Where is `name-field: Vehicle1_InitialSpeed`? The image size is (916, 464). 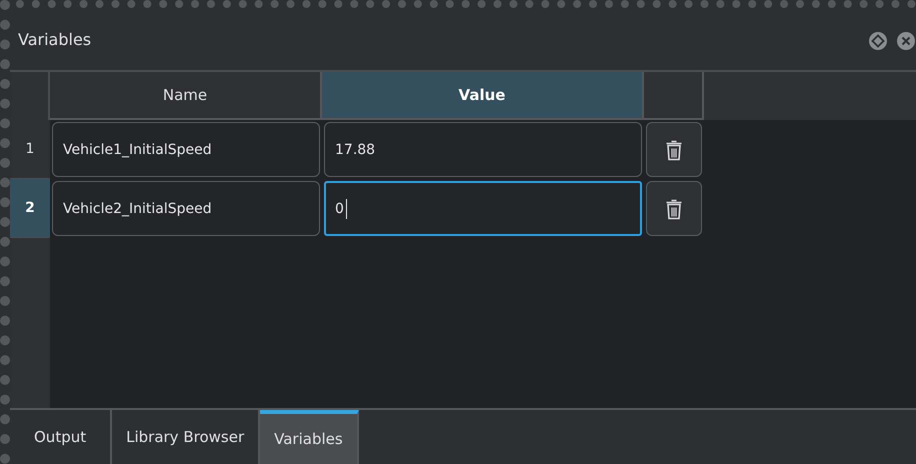
name-field: Vehicle1_InitialSpeed is located at coordinates (186, 149).